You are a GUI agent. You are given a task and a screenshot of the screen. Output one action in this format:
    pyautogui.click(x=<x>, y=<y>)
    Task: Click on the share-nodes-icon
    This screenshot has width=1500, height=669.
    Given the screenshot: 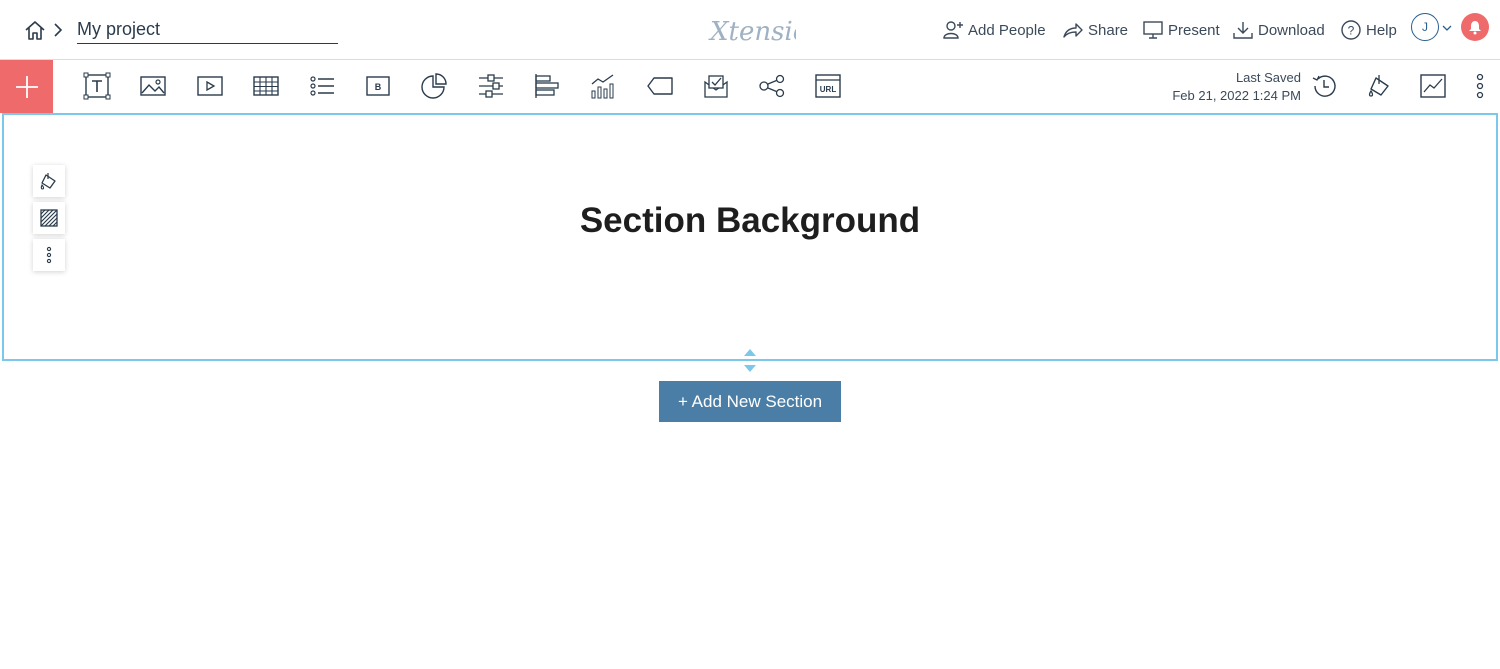 What is the action you would take?
    pyautogui.click(x=772, y=86)
    